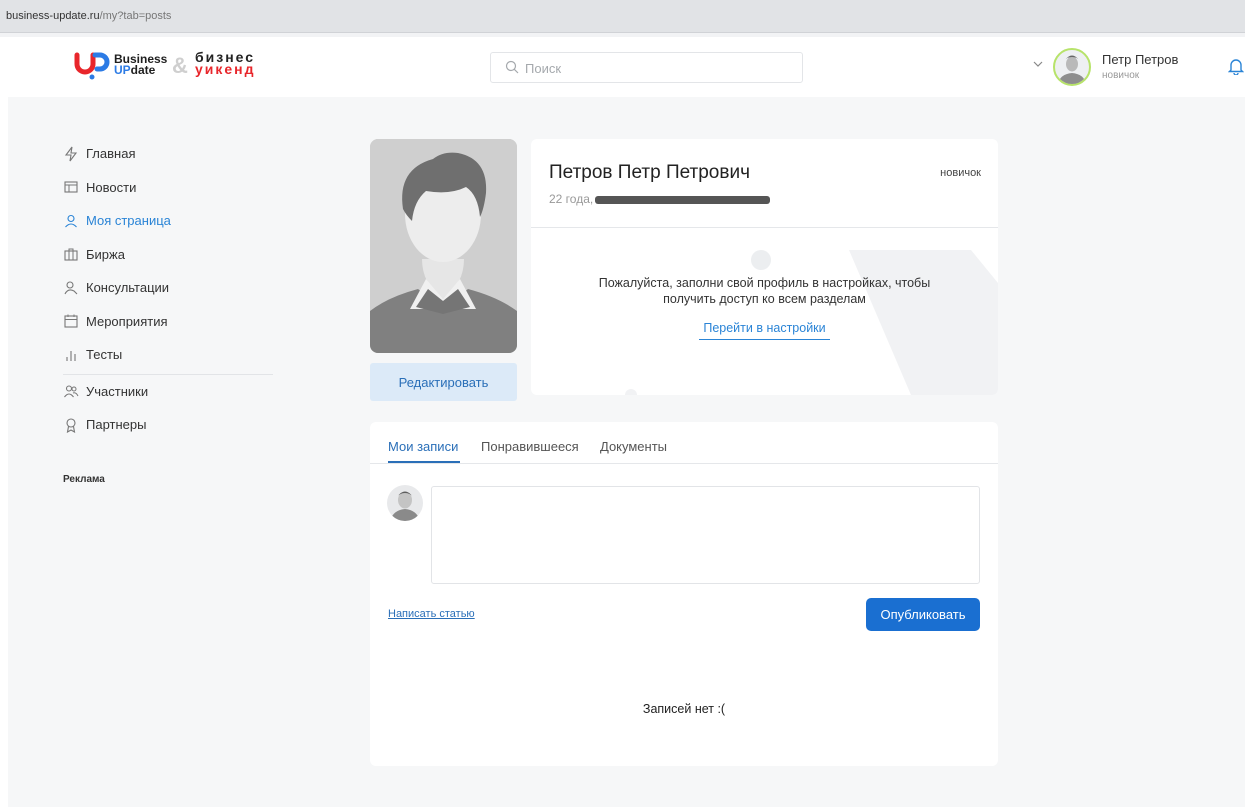 The height and width of the screenshot is (807, 1245). I want to click on sidebar-item-label: Консультации, so click(128, 288).